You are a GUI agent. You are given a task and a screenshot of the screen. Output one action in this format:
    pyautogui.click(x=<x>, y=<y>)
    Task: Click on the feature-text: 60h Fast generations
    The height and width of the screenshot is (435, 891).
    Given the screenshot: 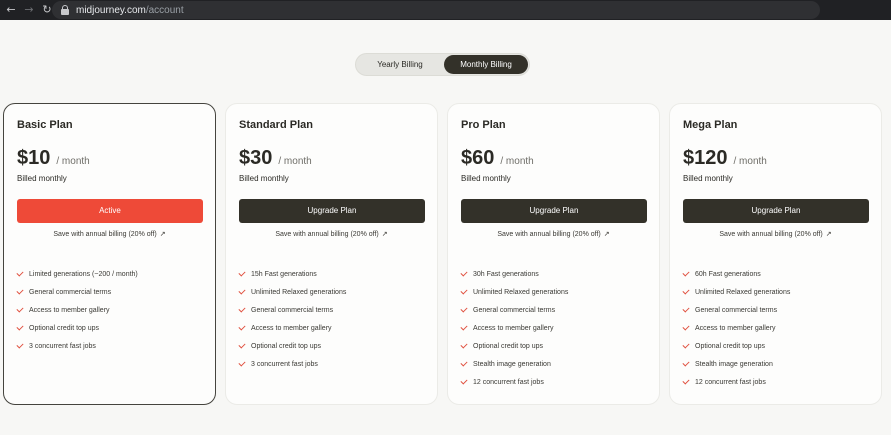 What is the action you would take?
    pyautogui.click(x=728, y=274)
    